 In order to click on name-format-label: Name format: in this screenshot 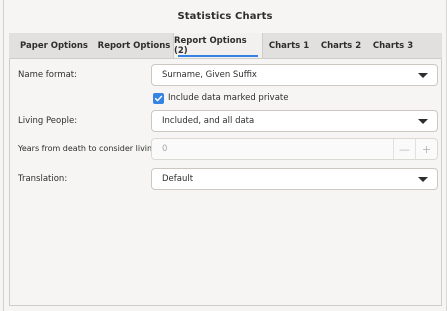, I will do `click(48, 75)`.